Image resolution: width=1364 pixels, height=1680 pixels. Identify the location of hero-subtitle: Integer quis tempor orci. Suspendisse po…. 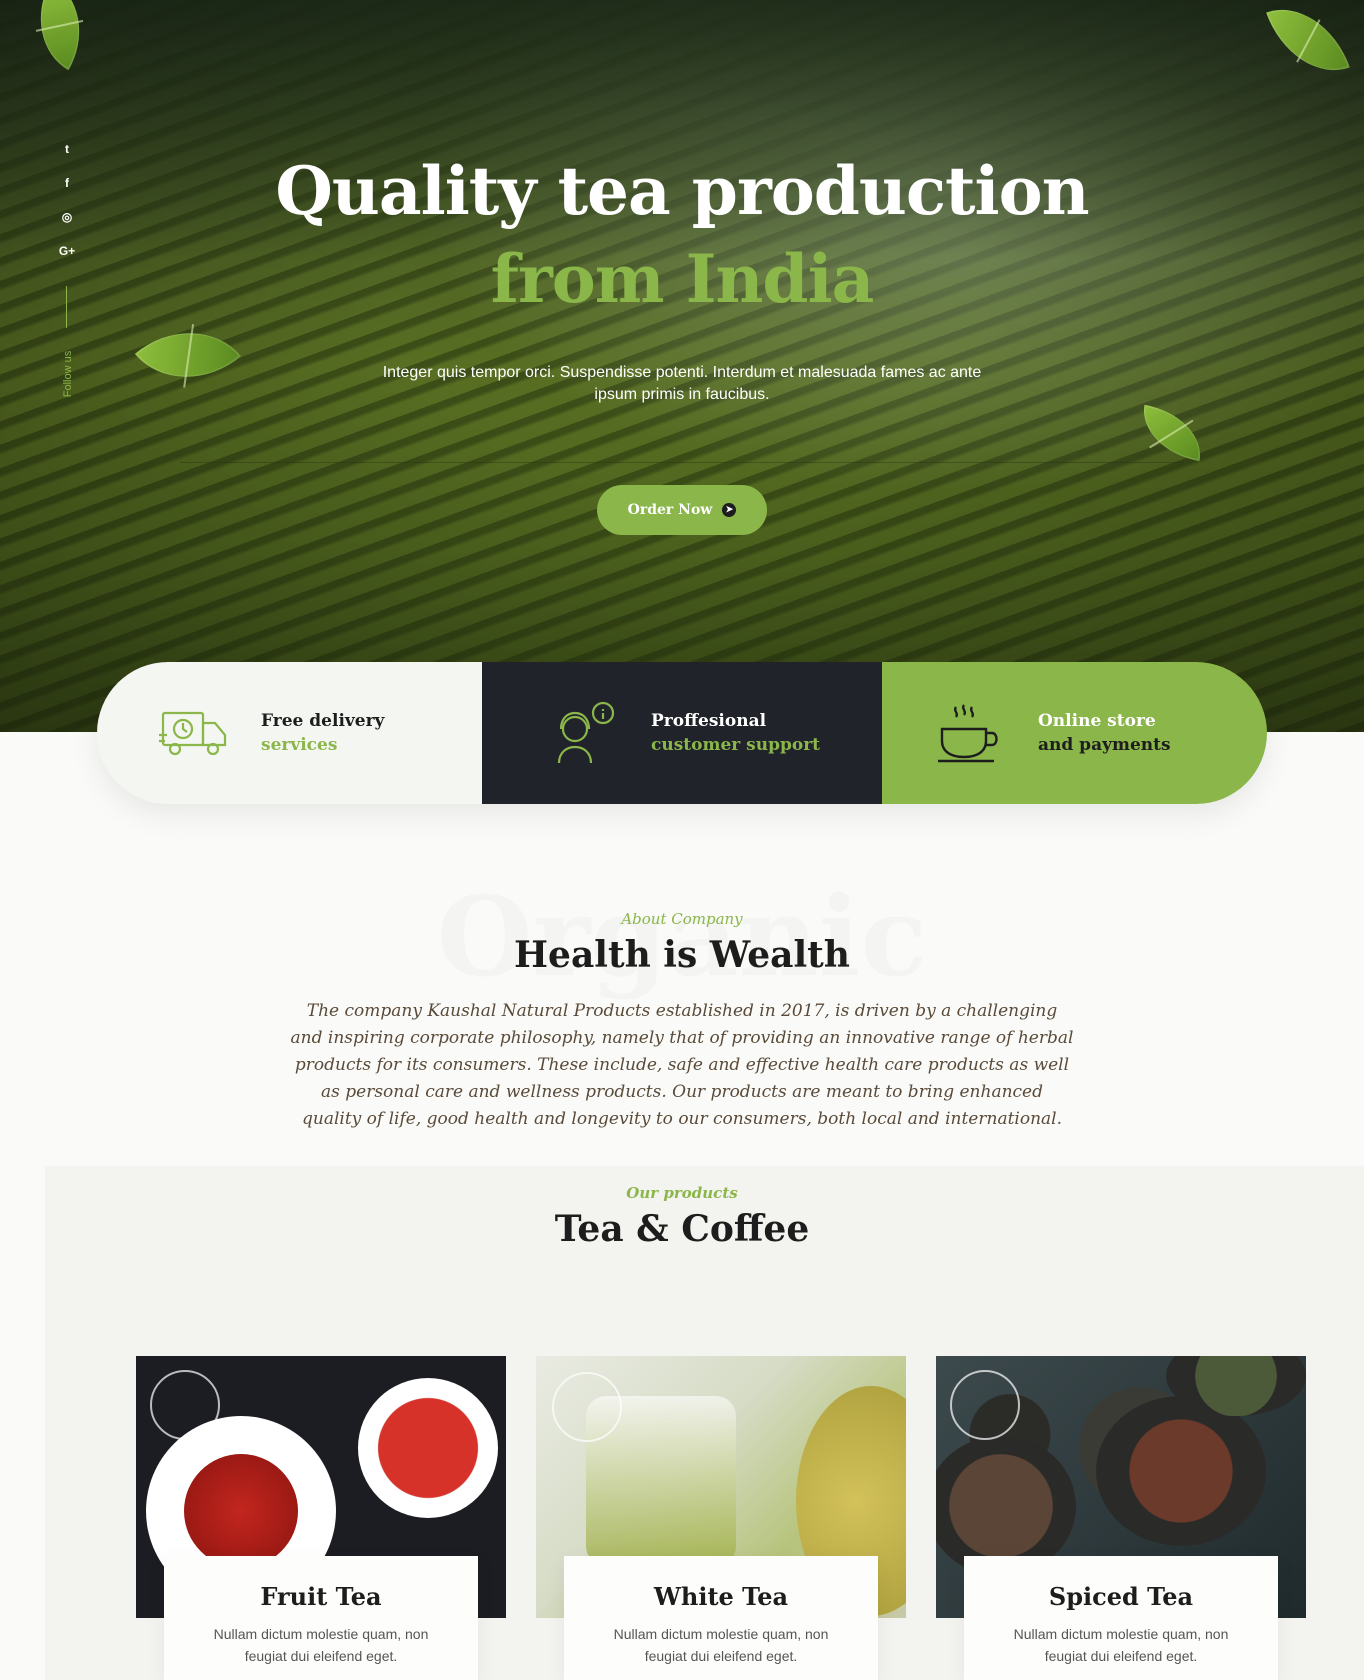
(682, 383).